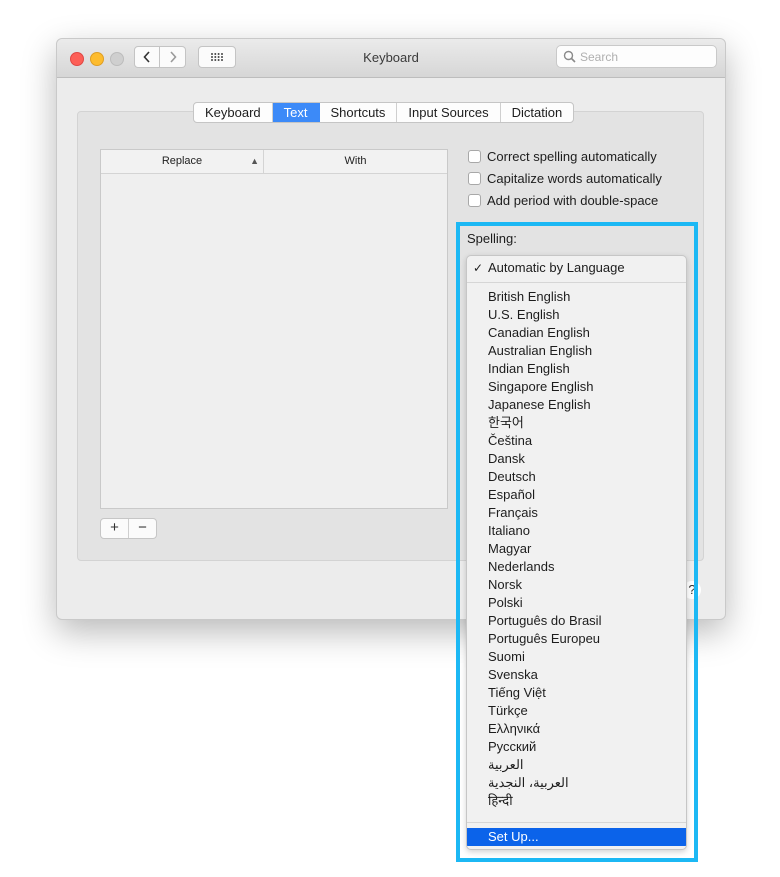 This screenshot has height=877, width=780. I want to click on table-header: Replace ▲ With, so click(274, 162).